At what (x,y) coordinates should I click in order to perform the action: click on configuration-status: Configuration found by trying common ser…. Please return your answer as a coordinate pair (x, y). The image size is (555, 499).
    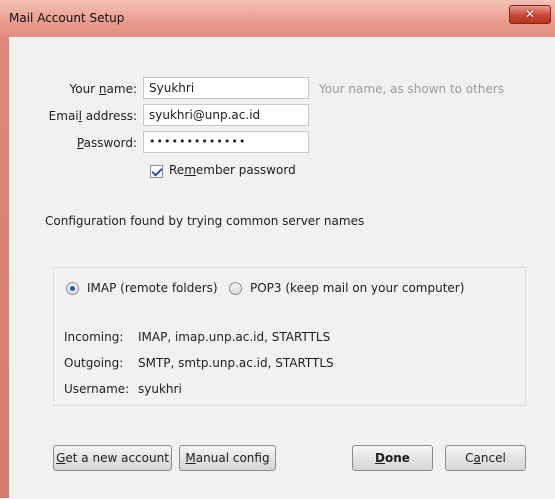
    Looking at the image, I should click on (205, 221).